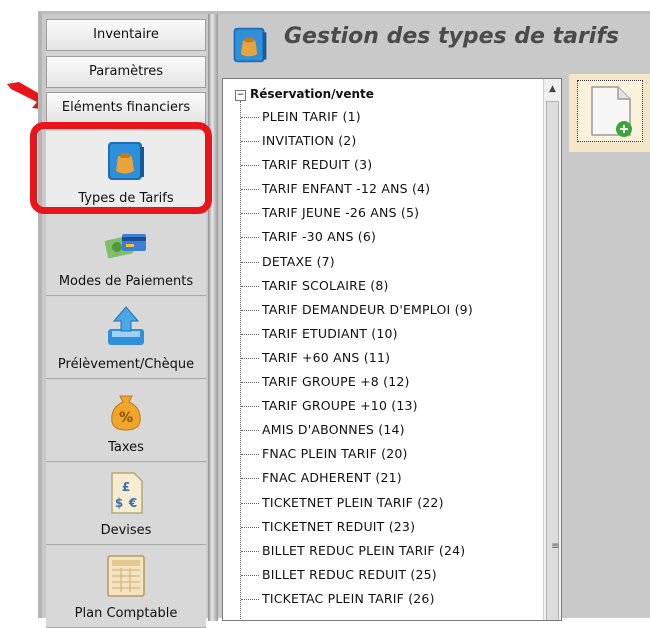 This screenshot has width=650, height=628. I want to click on tree-item: TARIF DEMANDEUR D'EMPLOI (9), so click(356, 310).